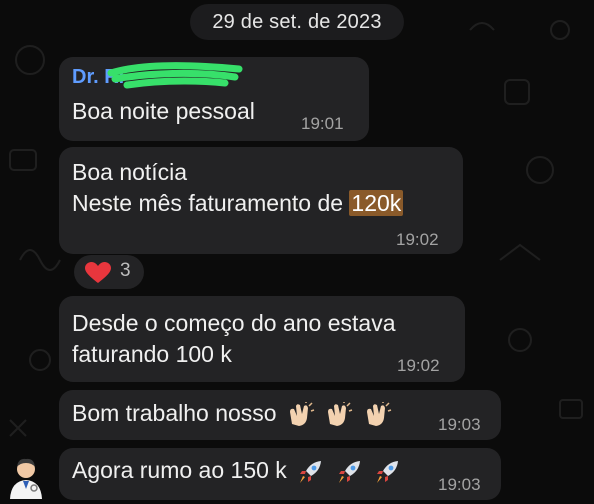  What do you see at coordinates (98, 272) in the screenshot?
I see `heart-icon` at bounding box center [98, 272].